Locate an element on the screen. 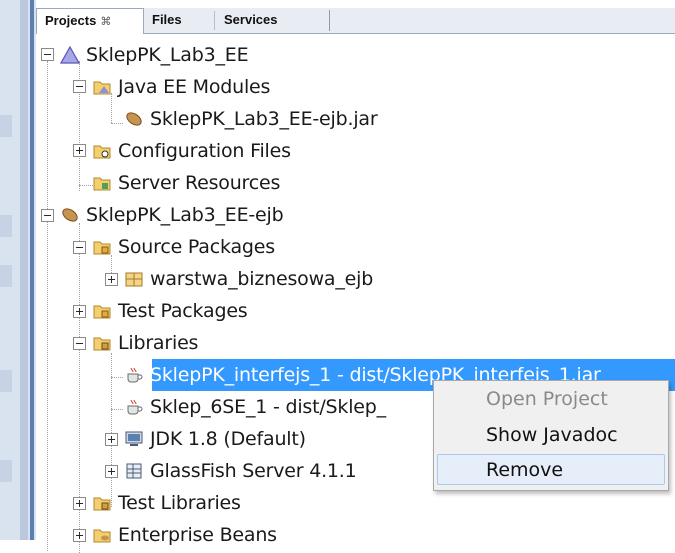 This screenshot has width=675, height=553. config-folder-icon is located at coordinates (102, 151).